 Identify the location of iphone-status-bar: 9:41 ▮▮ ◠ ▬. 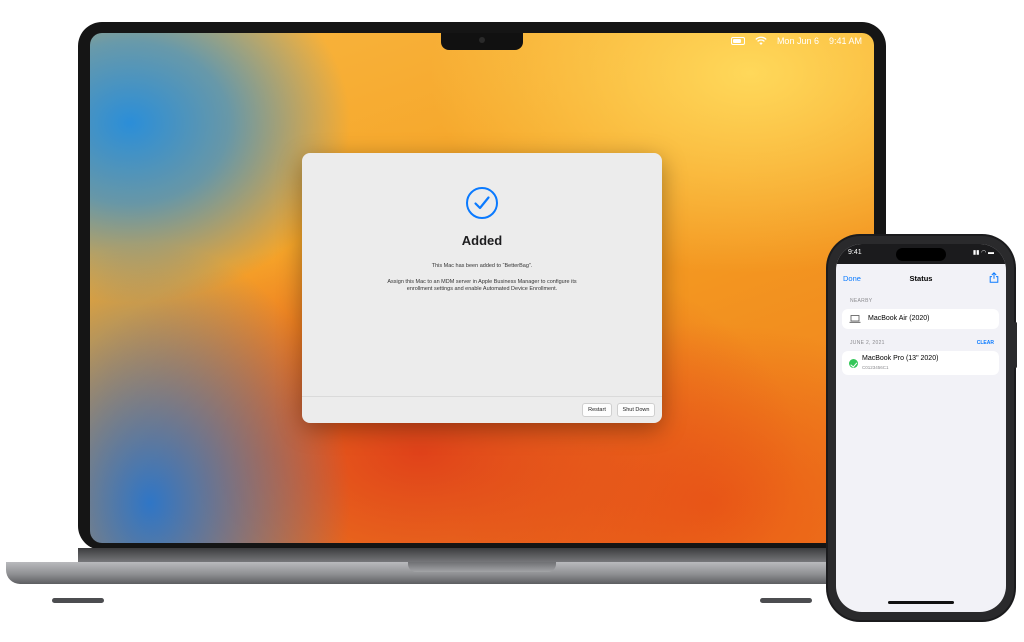
(921, 254).